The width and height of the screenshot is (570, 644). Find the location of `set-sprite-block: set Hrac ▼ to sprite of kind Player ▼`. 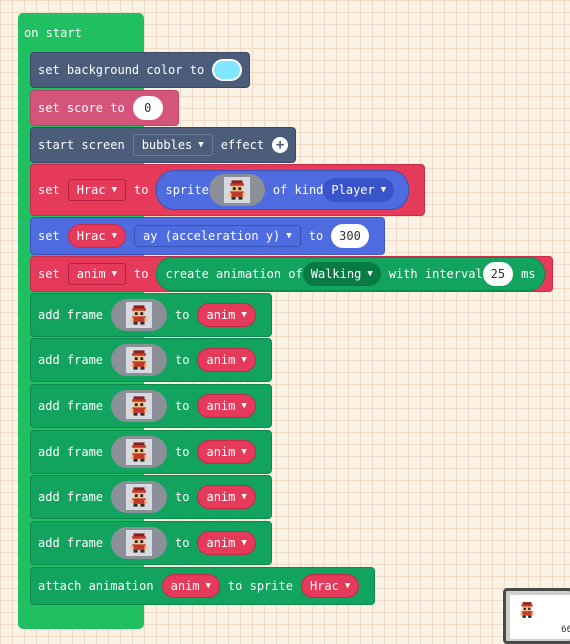

set-sprite-block: set Hrac ▼ to sprite of kind Player ▼ is located at coordinates (228, 190).